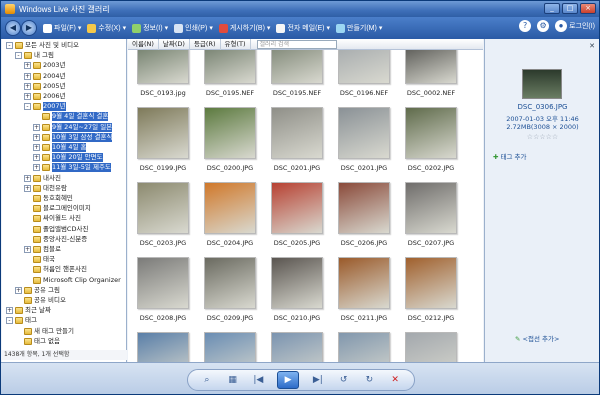 Image resolution: width=600 pixels, height=395 pixels. I want to click on thumbnail-item: DSC_0200.JPG, so click(230, 141).